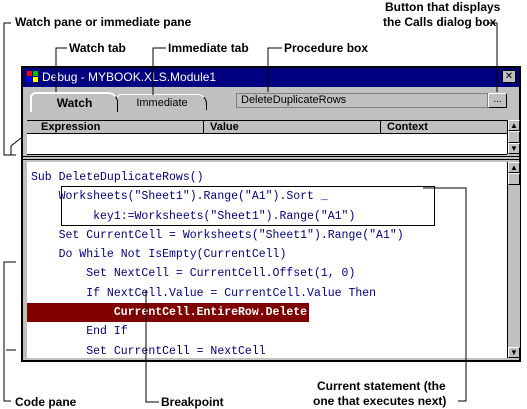 This screenshot has height=409, width=527. I want to click on watch-pane-scrollbar: ▲ ▼, so click(513, 137).